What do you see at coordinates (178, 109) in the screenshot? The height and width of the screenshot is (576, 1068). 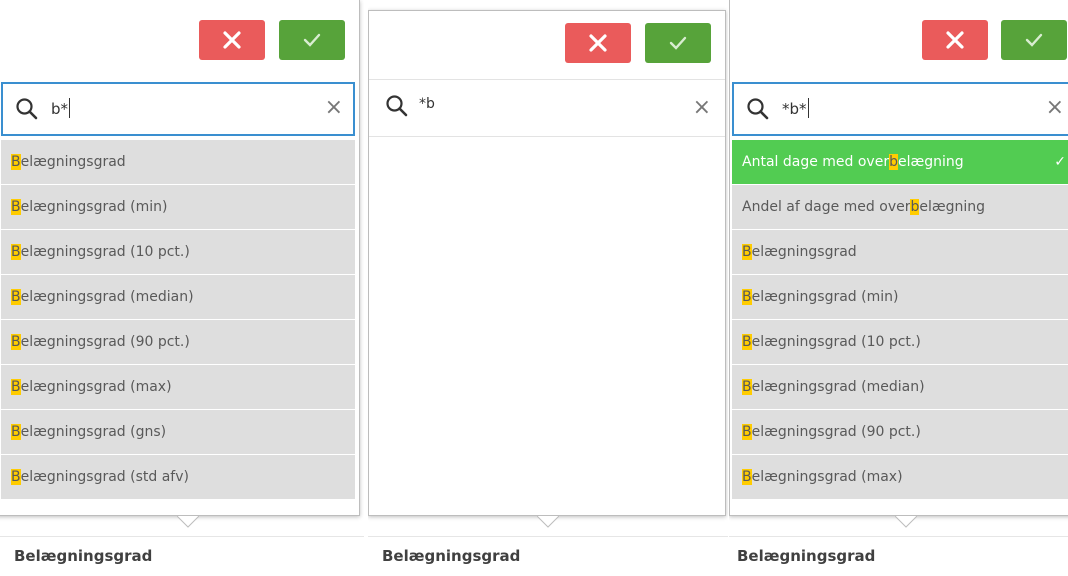 I see `search-field: b* ×` at bounding box center [178, 109].